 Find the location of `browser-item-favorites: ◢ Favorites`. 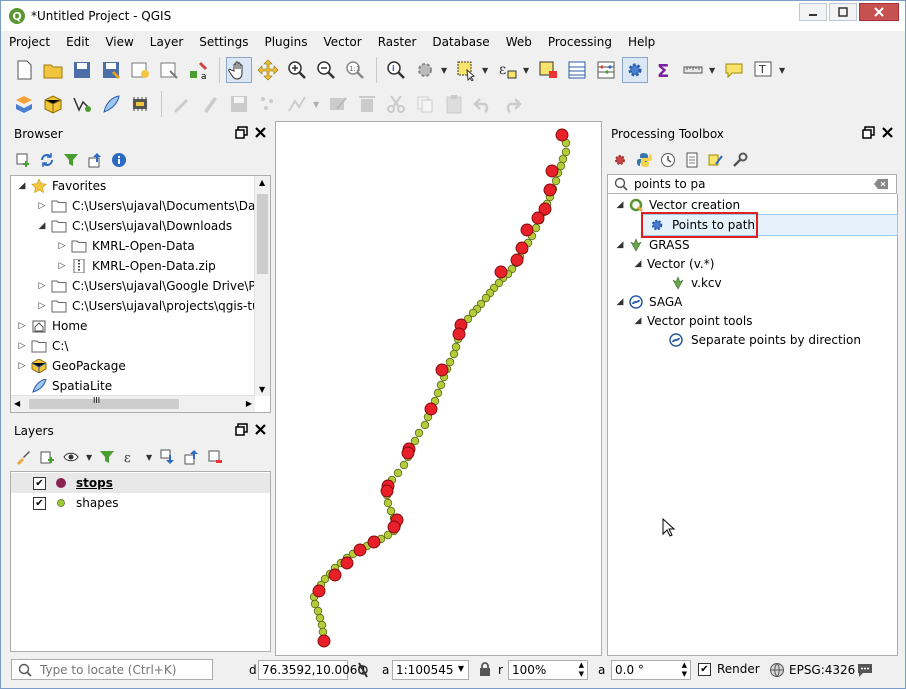

browser-item-favorites: ◢ Favorites is located at coordinates (61, 186).